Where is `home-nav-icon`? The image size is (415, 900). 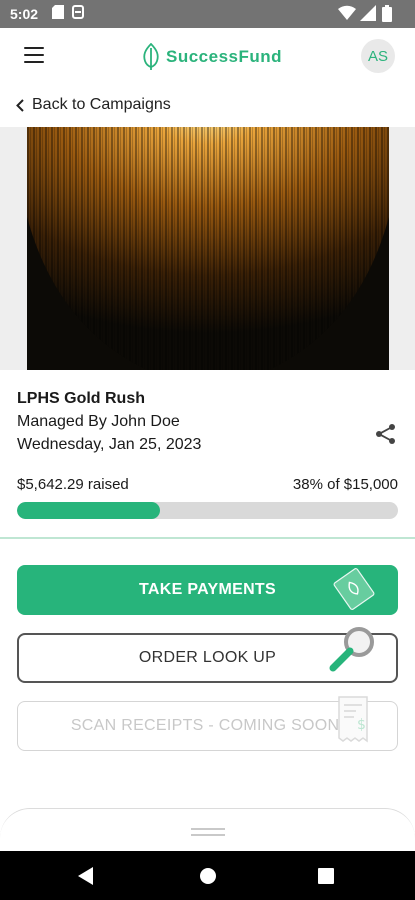 home-nav-icon is located at coordinates (208, 878).